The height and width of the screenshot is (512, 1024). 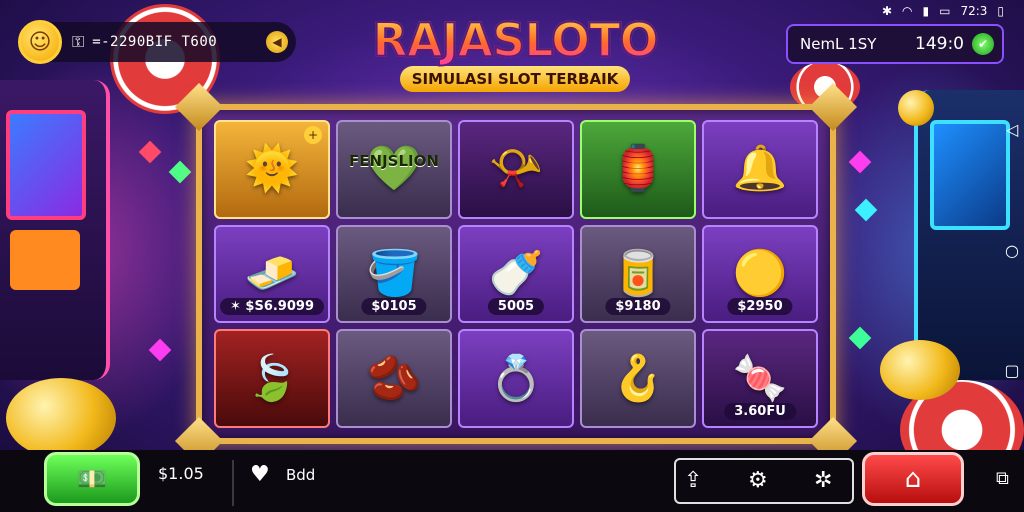 What do you see at coordinates (40, 42) in the screenshot?
I see `smiley-icon: ☺` at bounding box center [40, 42].